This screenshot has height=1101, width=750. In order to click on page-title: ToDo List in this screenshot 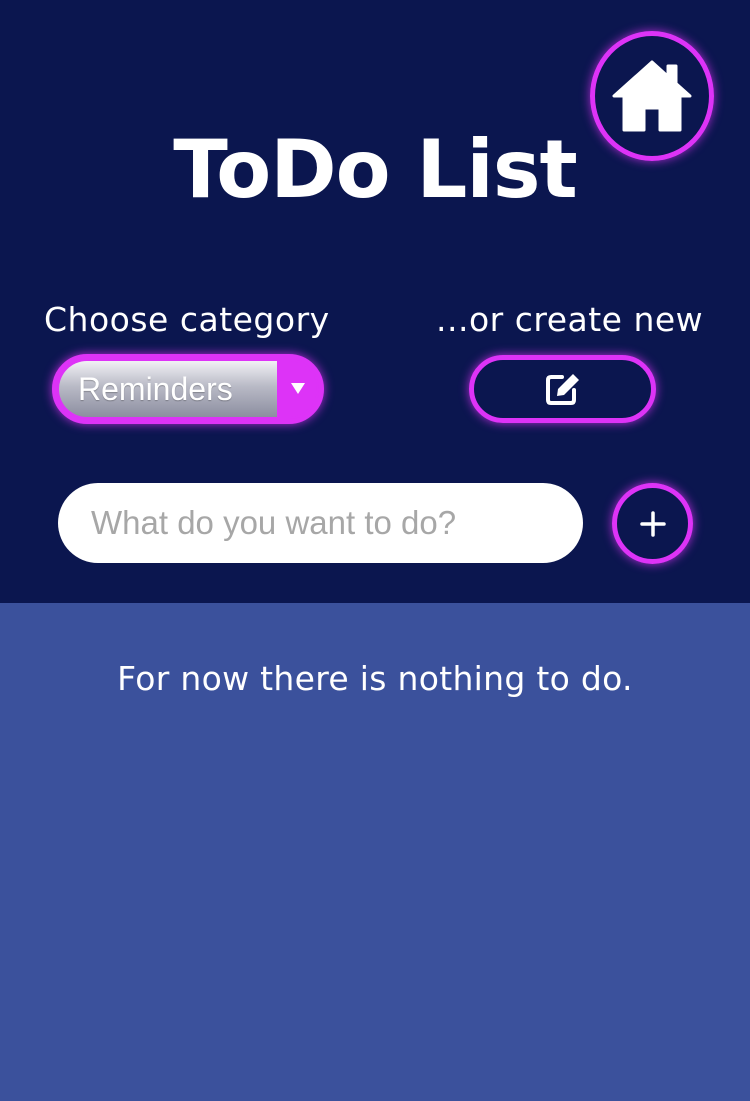, I will do `click(375, 169)`.